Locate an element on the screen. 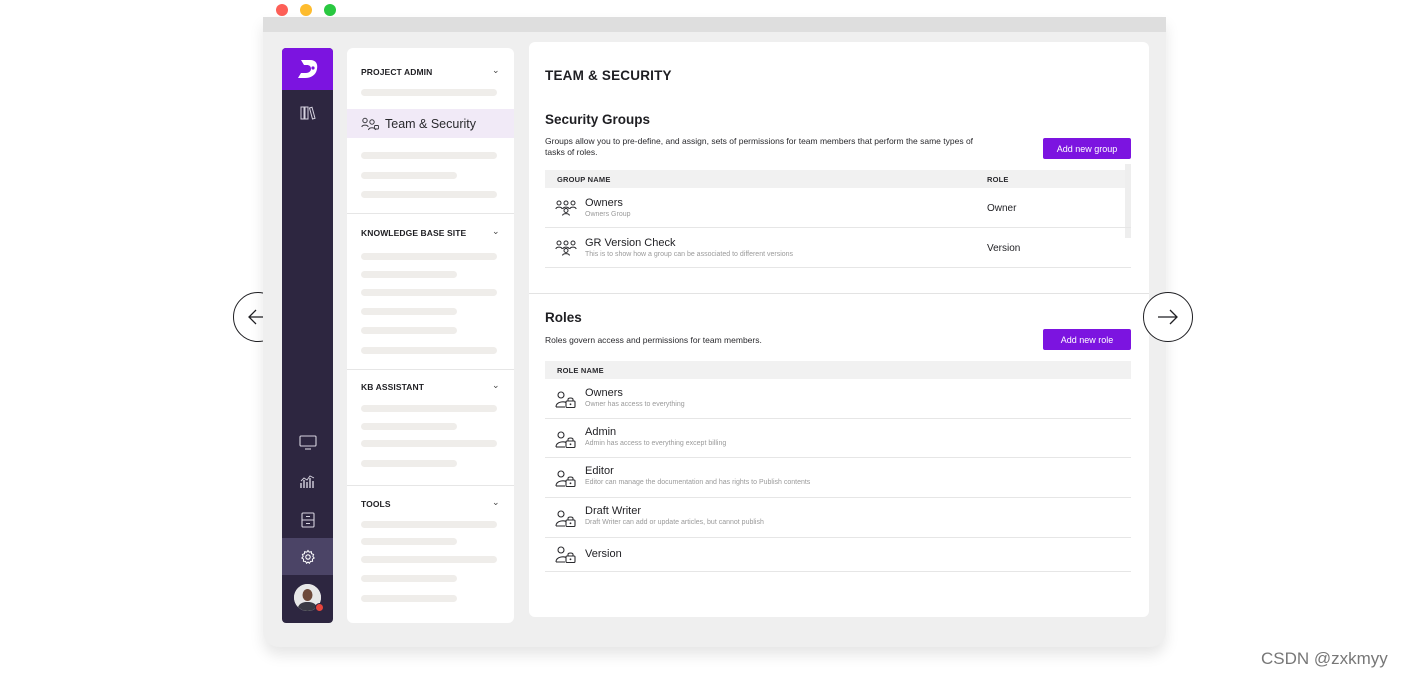 The height and width of the screenshot is (680, 1415). analytics-icon is located at coordinates (306, 481).